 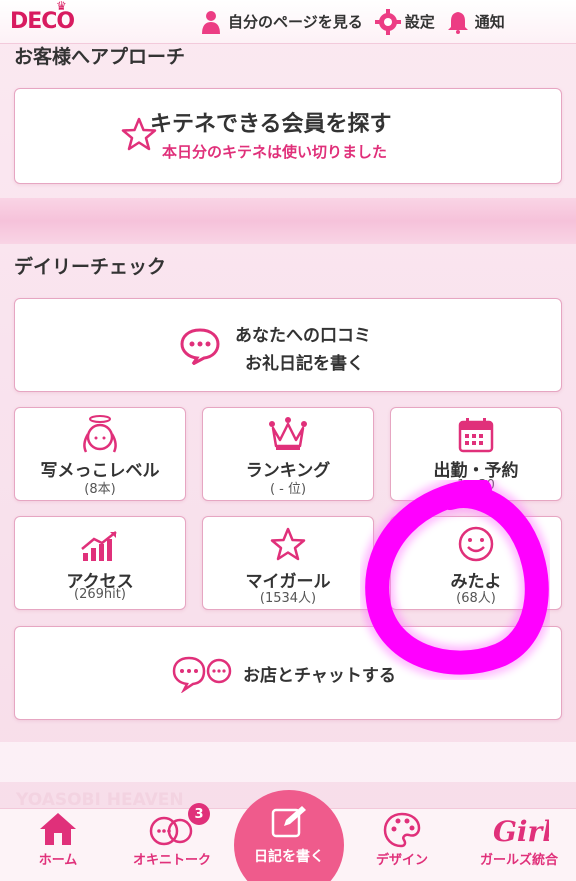 What do you see at coordinates (100, 548) in the screenshot?
I see `bar-chart-icon` at bounding box center [100, 548].